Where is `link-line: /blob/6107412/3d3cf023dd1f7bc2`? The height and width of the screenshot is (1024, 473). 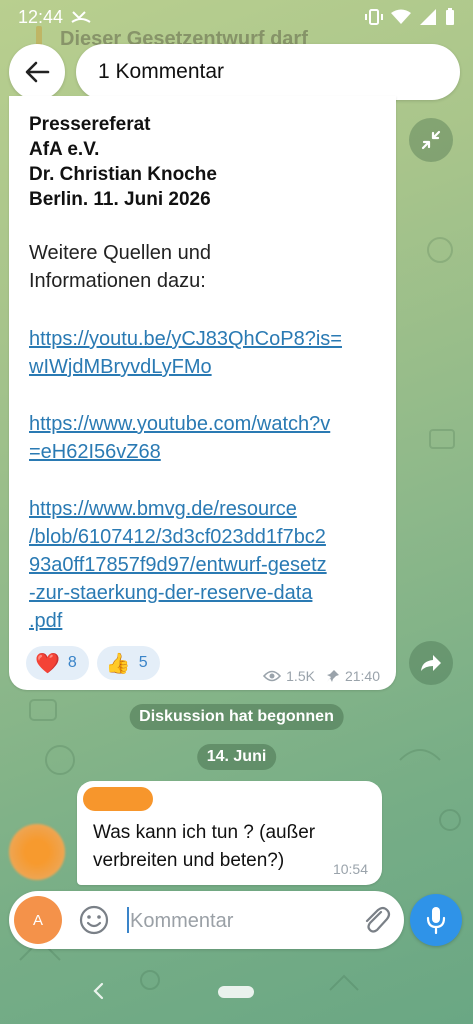
link-line: /blob/6107412/3d3cf023dd1f7bc2 is located at coordinates (177, 537).